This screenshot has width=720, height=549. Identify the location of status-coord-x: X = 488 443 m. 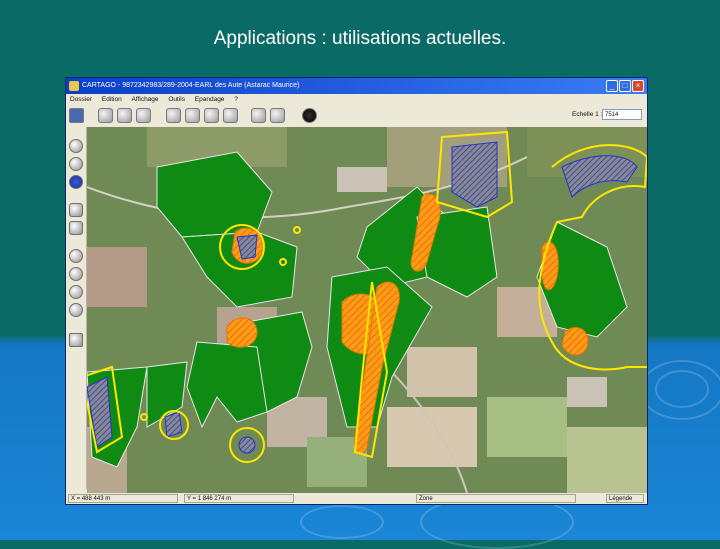
(123, 498).